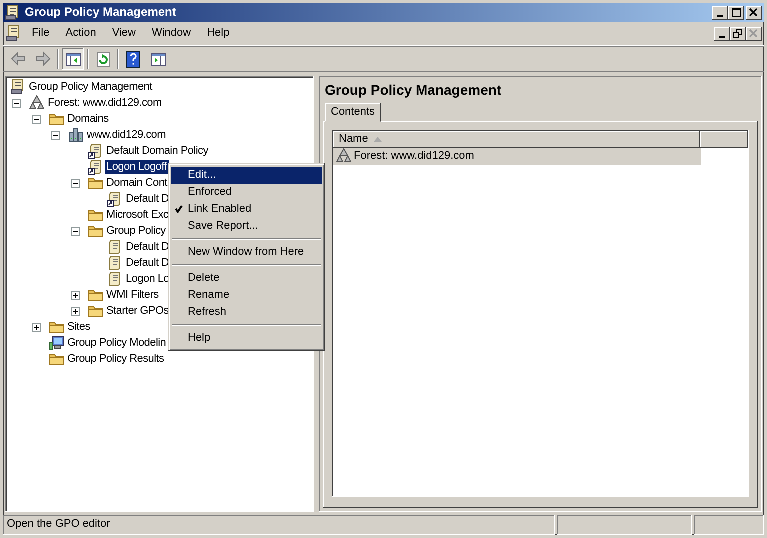 The width and height of the screenshot is (767, 538). What do you see at coordinates (132, 295) in the screenshot?
I see `tree-item: WMI Filters` at bounding box center [132, 295].